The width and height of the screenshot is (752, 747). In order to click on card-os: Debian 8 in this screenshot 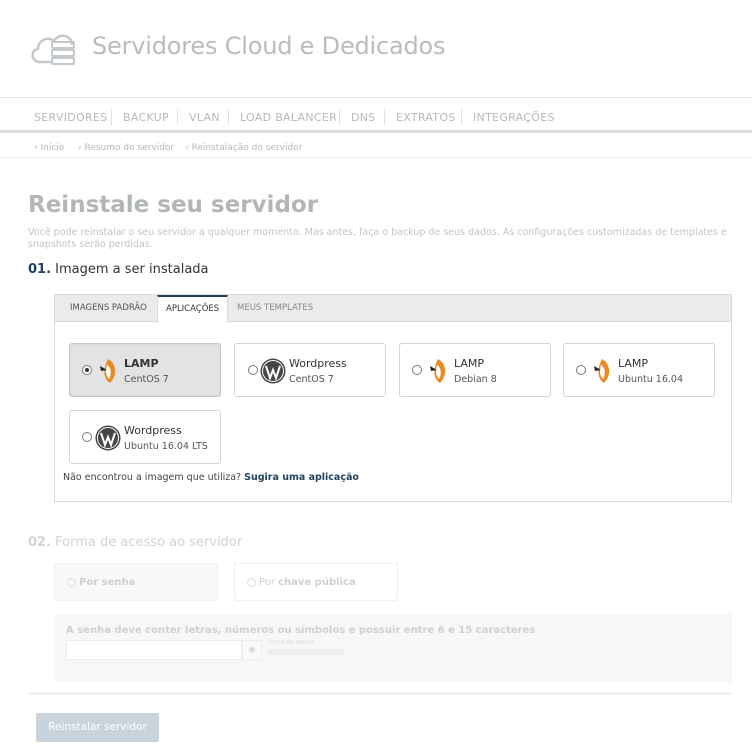, I will do `click(475, 379)`.